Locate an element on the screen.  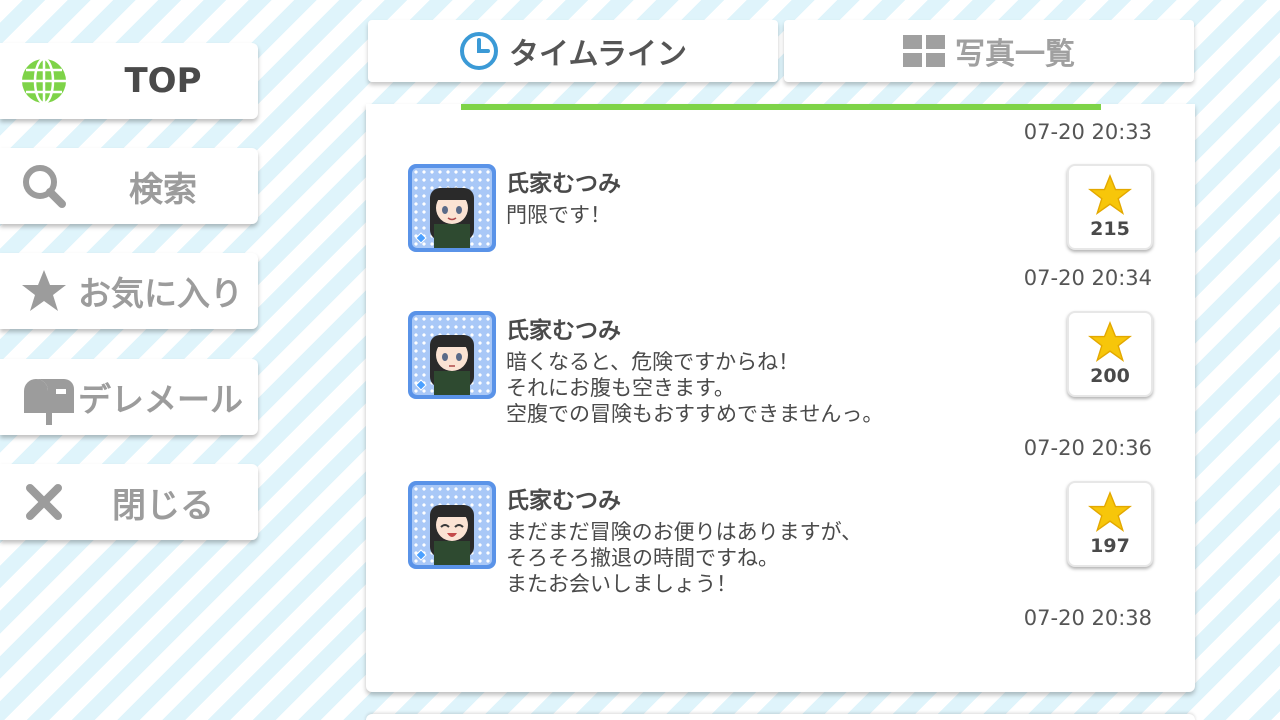
sidebar-item-deremail: デレメール is located at coordinates (129, 397).